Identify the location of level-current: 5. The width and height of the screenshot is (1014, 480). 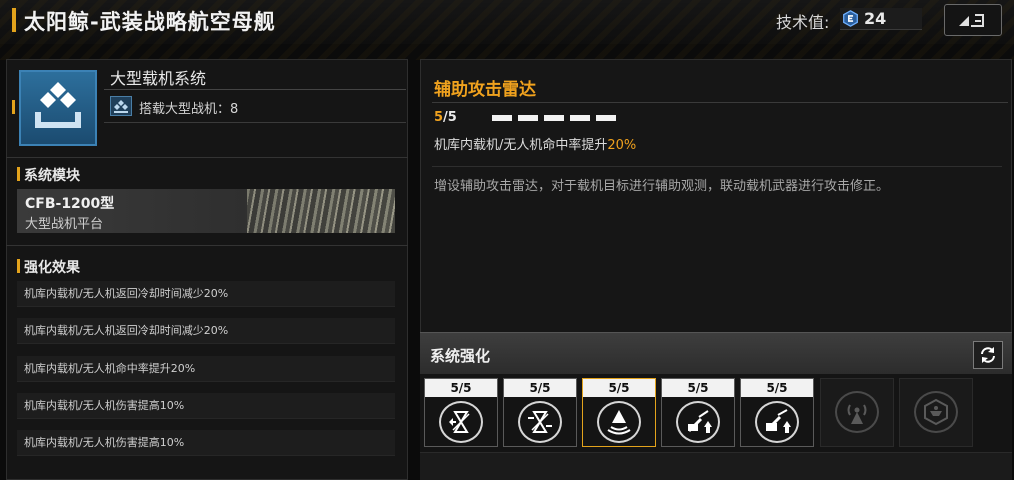
(439, 117).